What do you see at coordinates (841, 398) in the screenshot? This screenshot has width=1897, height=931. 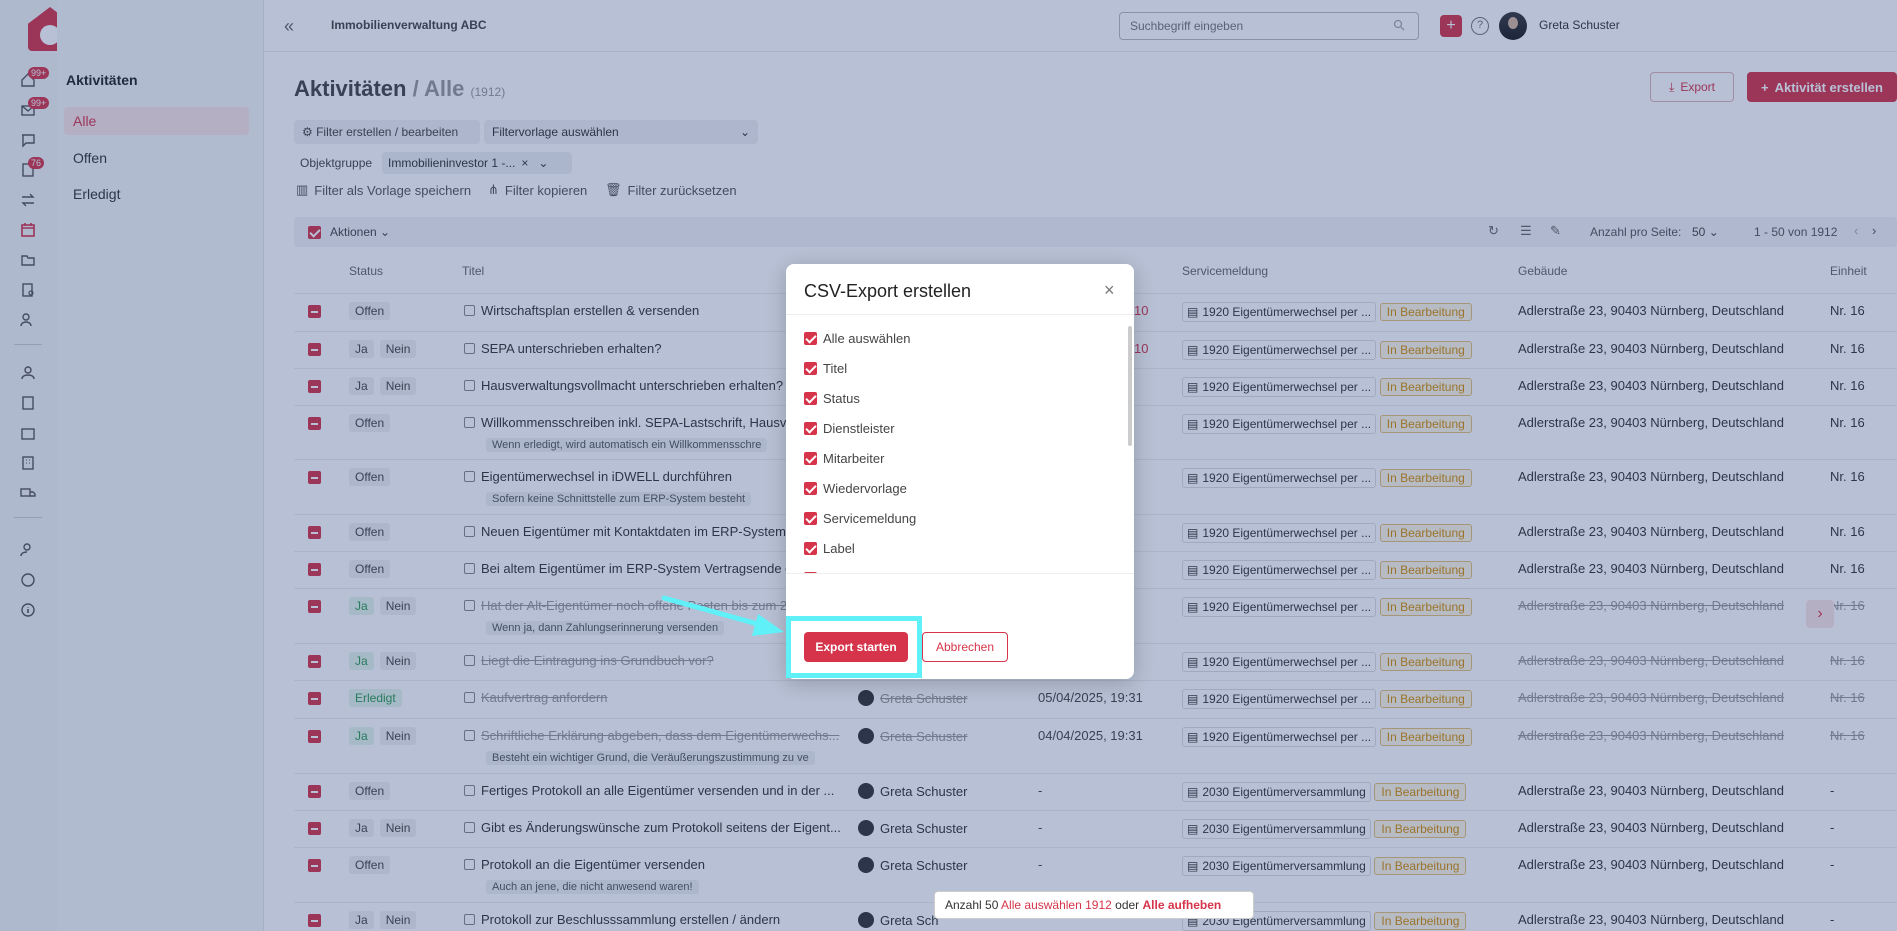 I see `option-label: Status` at bounding box center [841, 398].